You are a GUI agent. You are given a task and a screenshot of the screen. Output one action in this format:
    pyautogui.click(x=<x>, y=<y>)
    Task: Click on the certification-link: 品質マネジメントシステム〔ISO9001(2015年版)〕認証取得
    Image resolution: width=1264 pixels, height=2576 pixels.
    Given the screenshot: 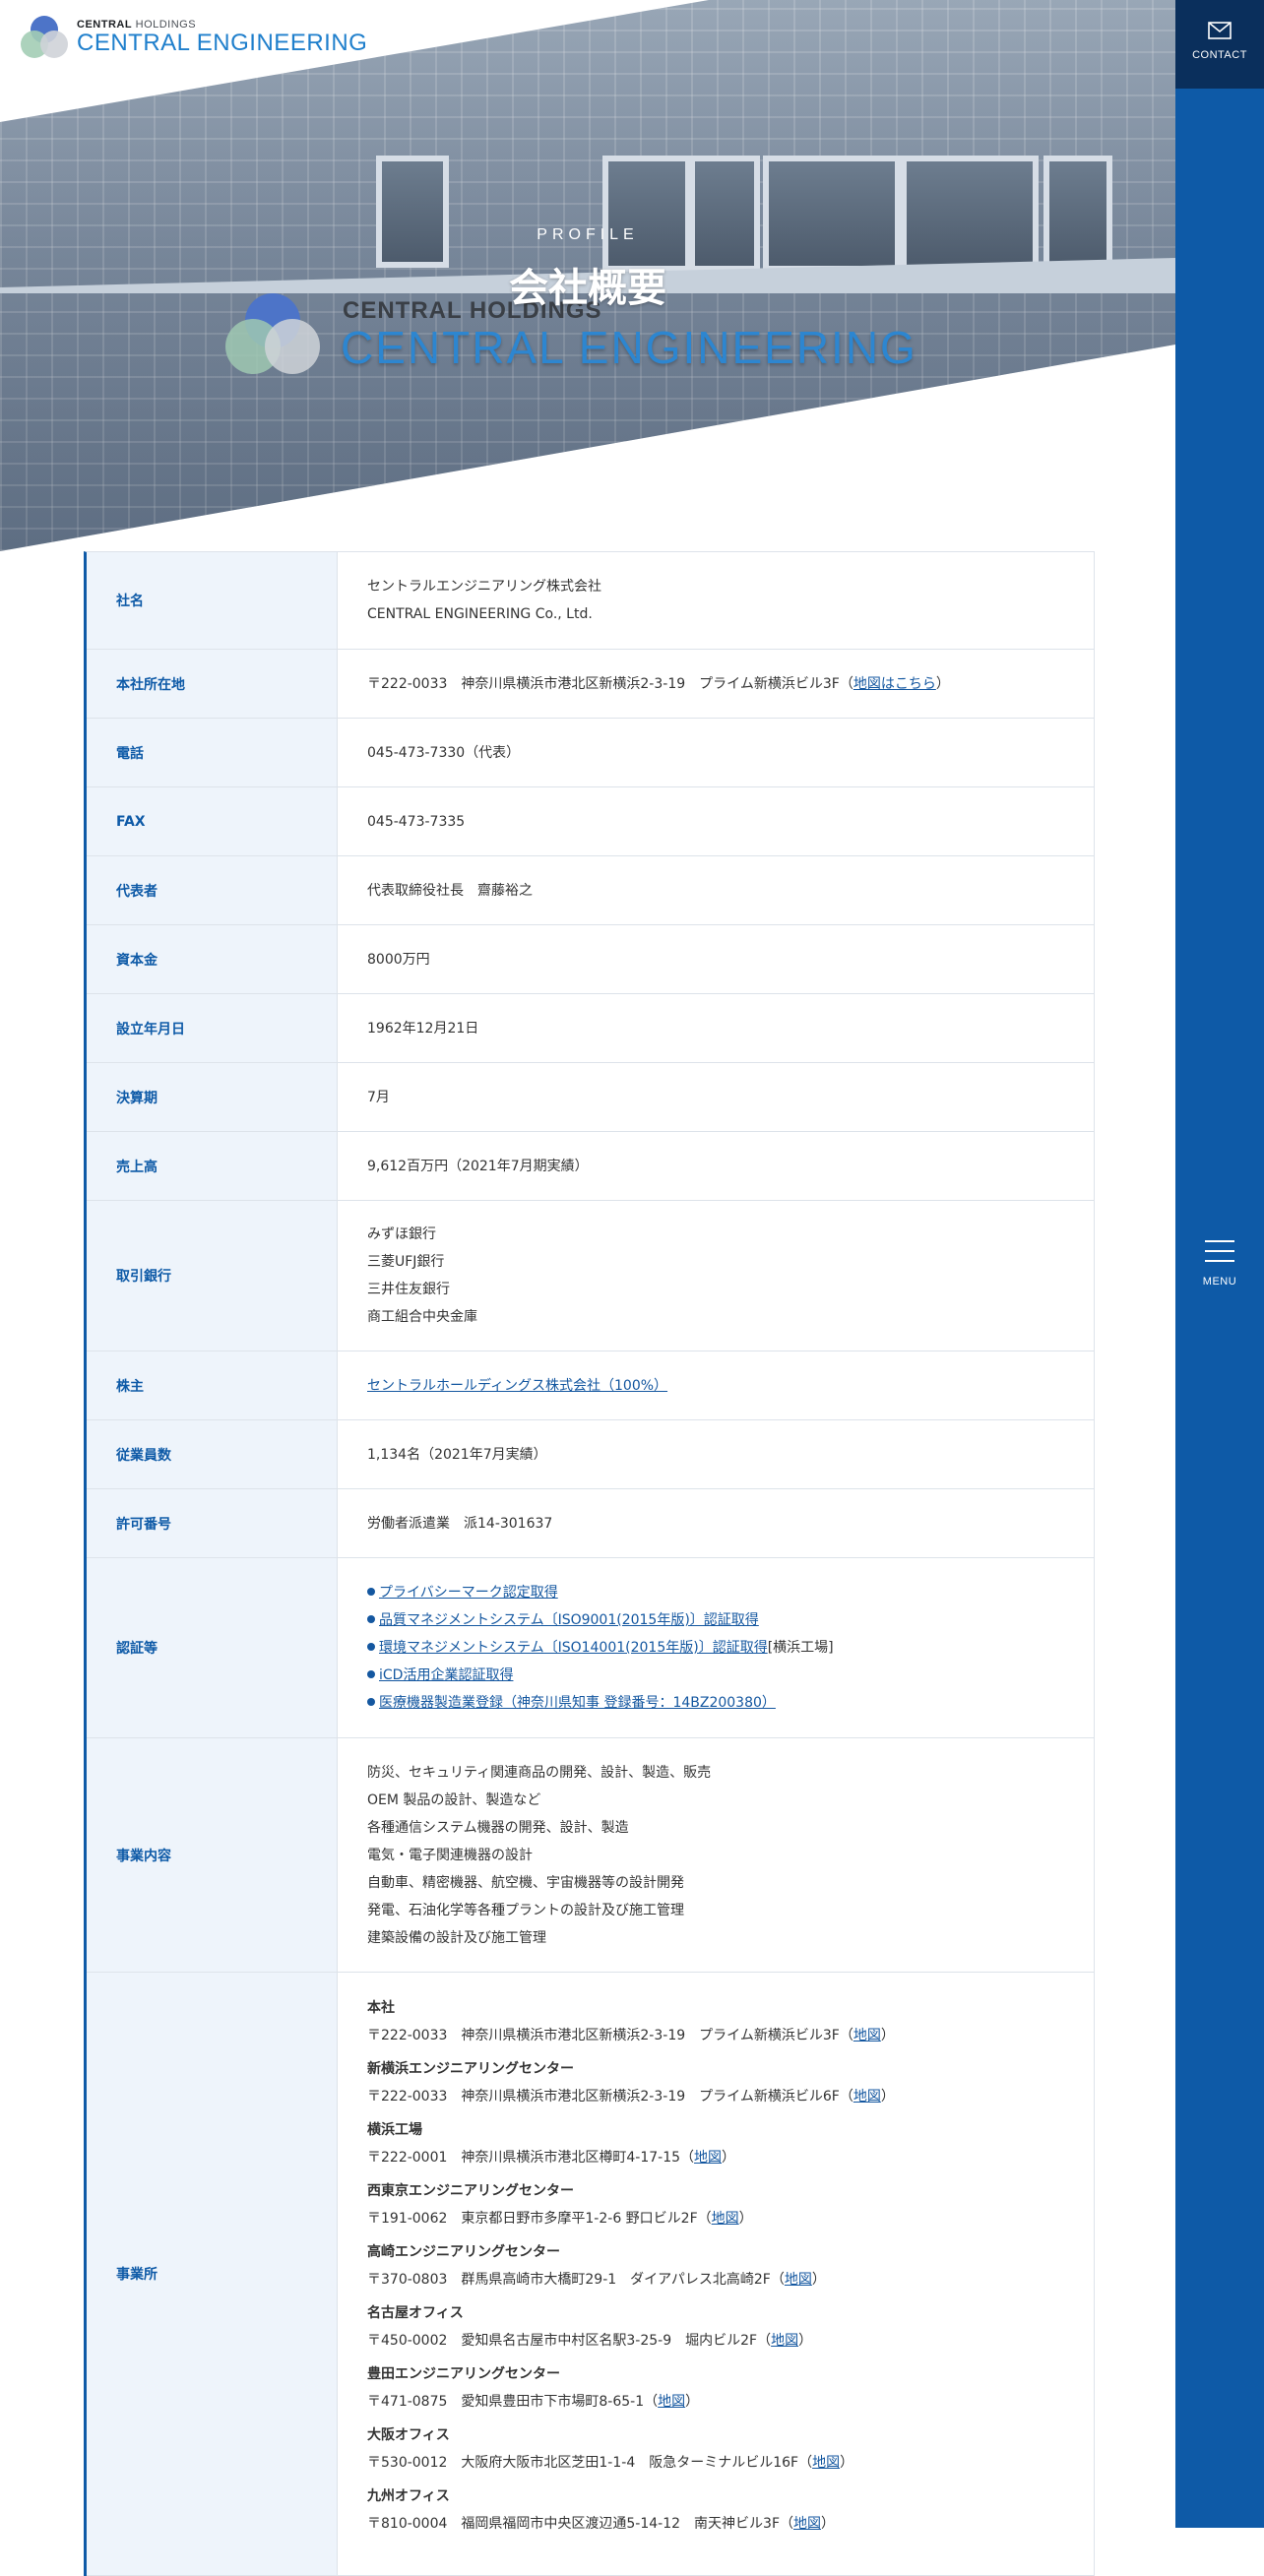 What is the action you would take?
    pyautogui.click(x=569, y=1620)
    